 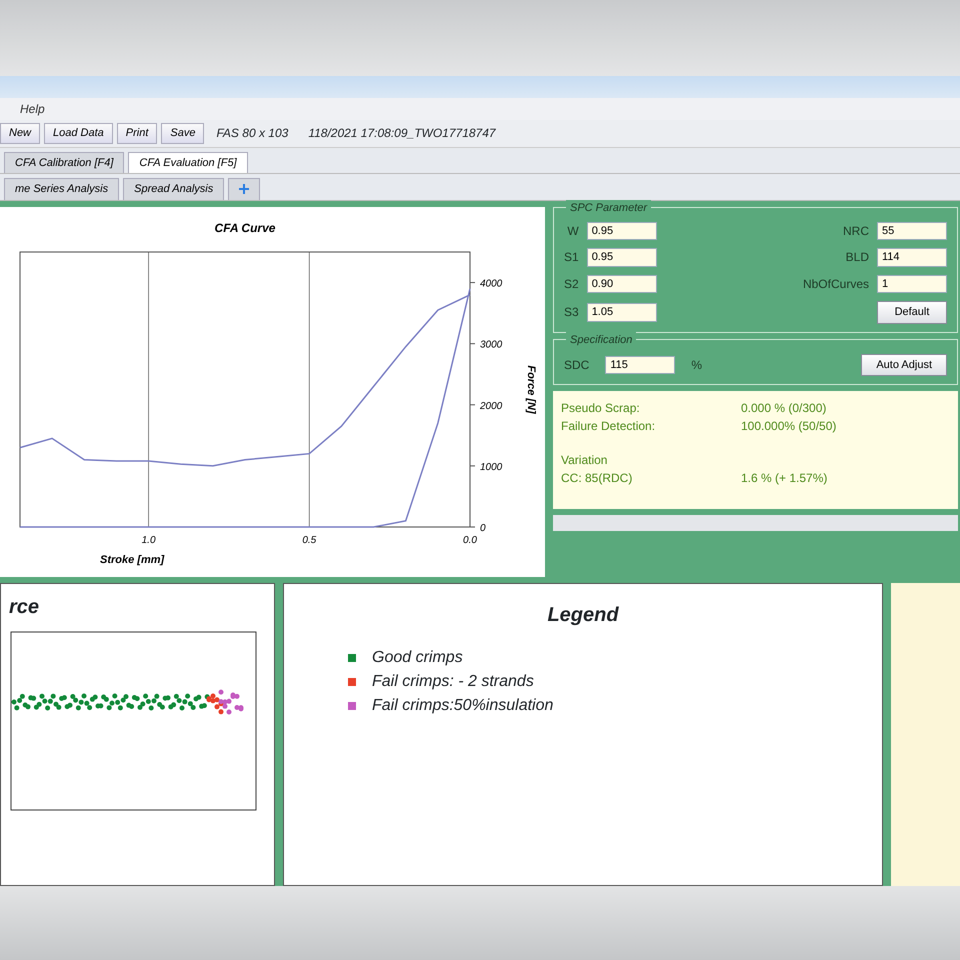 I want to click on result-value: 0.000 % (0/300), so click(x=783, y=408).